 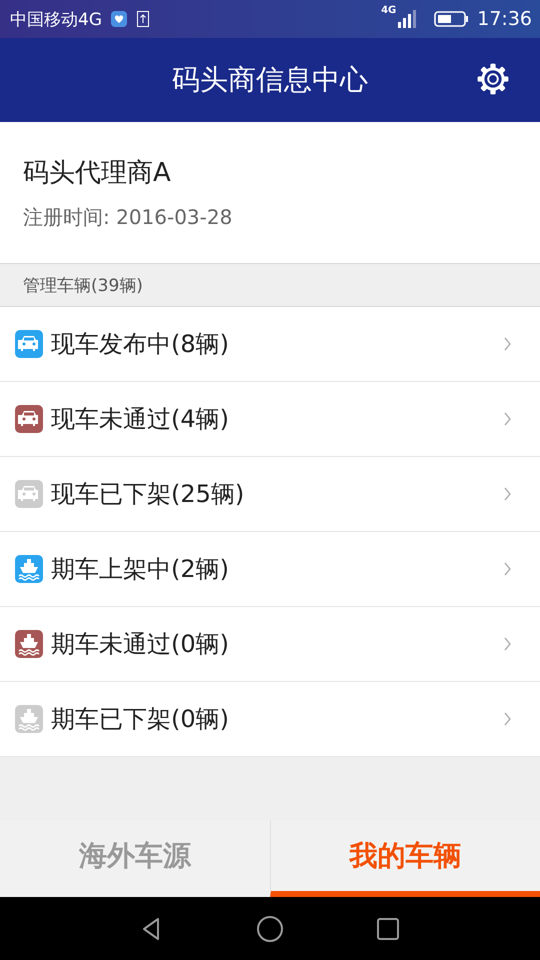 What do you see at coordinates (140, 344) in the screenshot?
I see `item-label: 现车发布中(8辆)` at bounding box center [140, 344].